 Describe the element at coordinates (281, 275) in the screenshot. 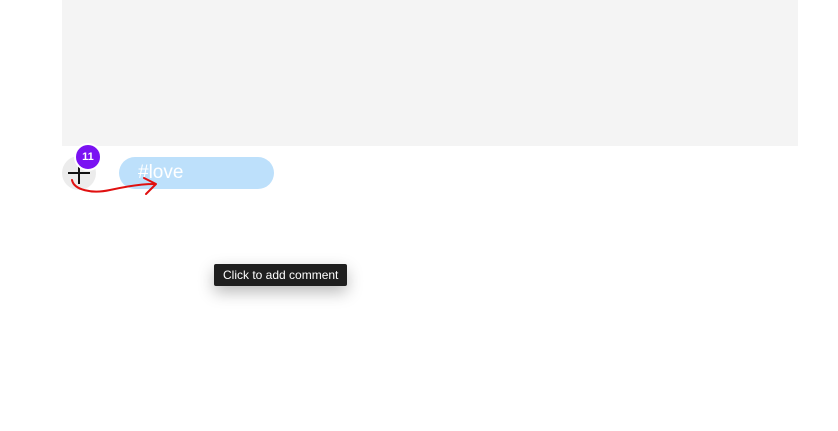

I see `add-comment-tooltip: Click to add comment` at that location.